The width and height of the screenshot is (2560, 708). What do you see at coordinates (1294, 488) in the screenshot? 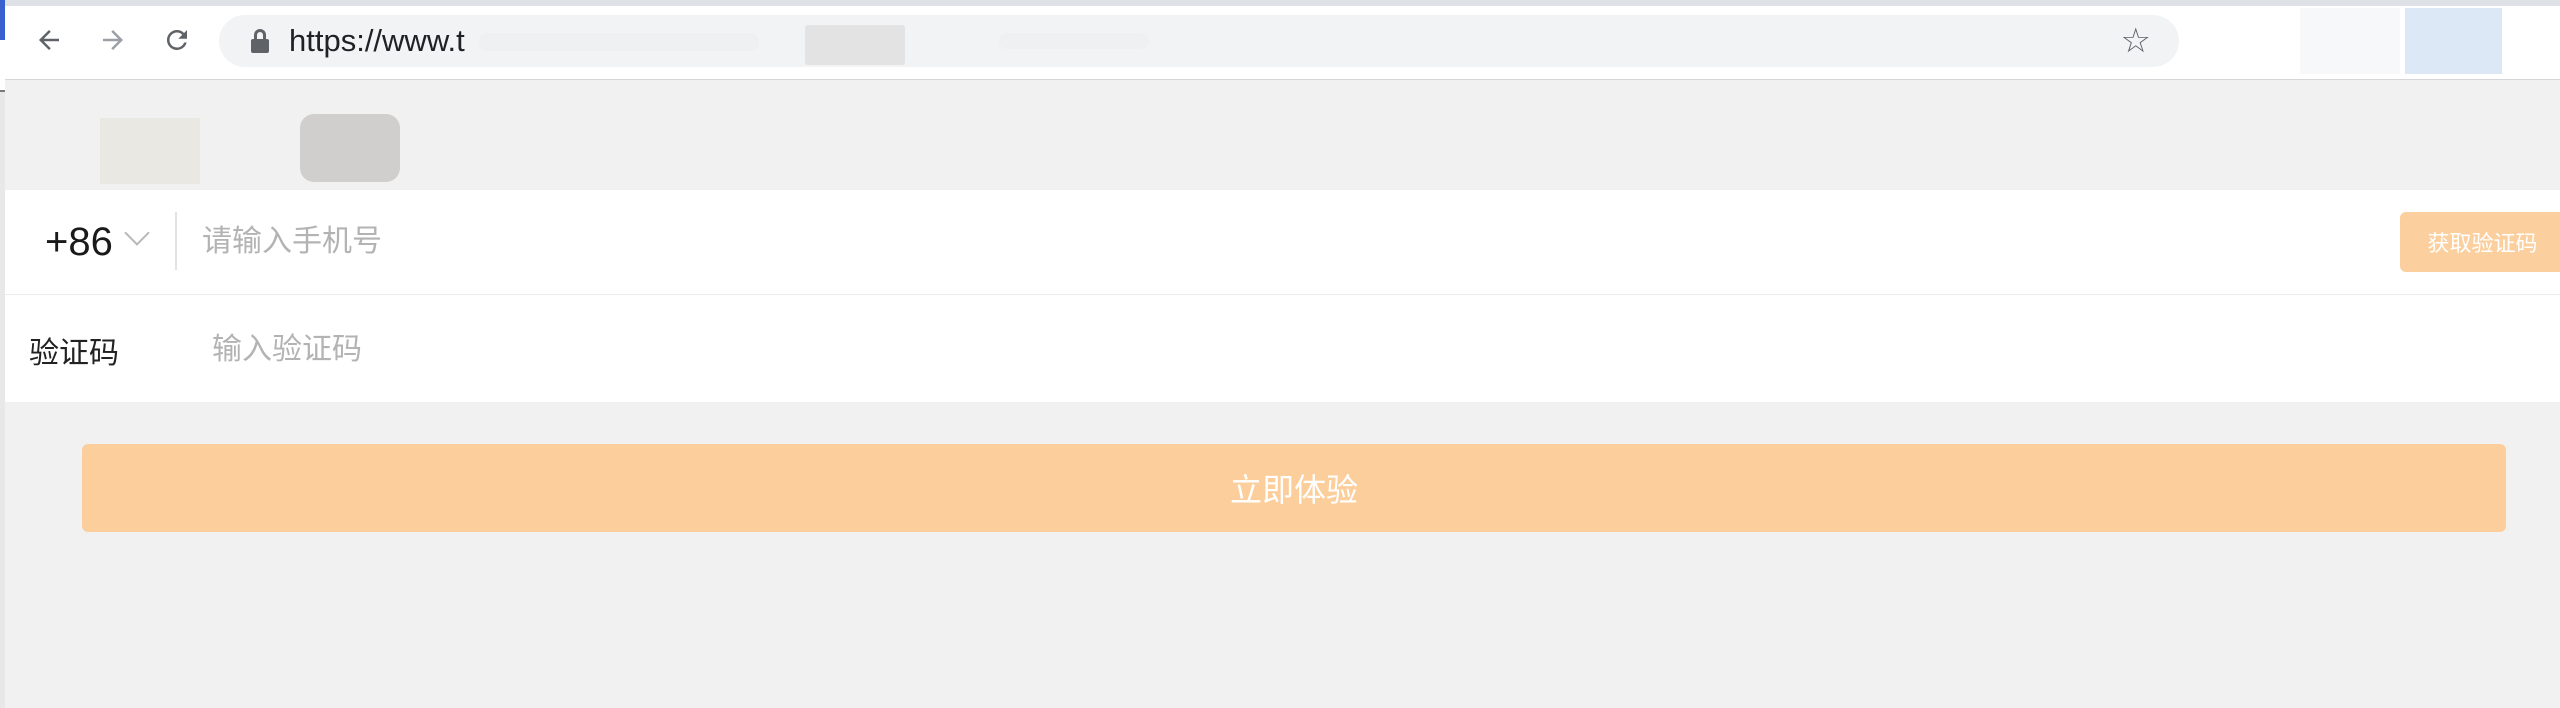
I see `submit-button: 立即体验` at bounding box center [1294, 488].